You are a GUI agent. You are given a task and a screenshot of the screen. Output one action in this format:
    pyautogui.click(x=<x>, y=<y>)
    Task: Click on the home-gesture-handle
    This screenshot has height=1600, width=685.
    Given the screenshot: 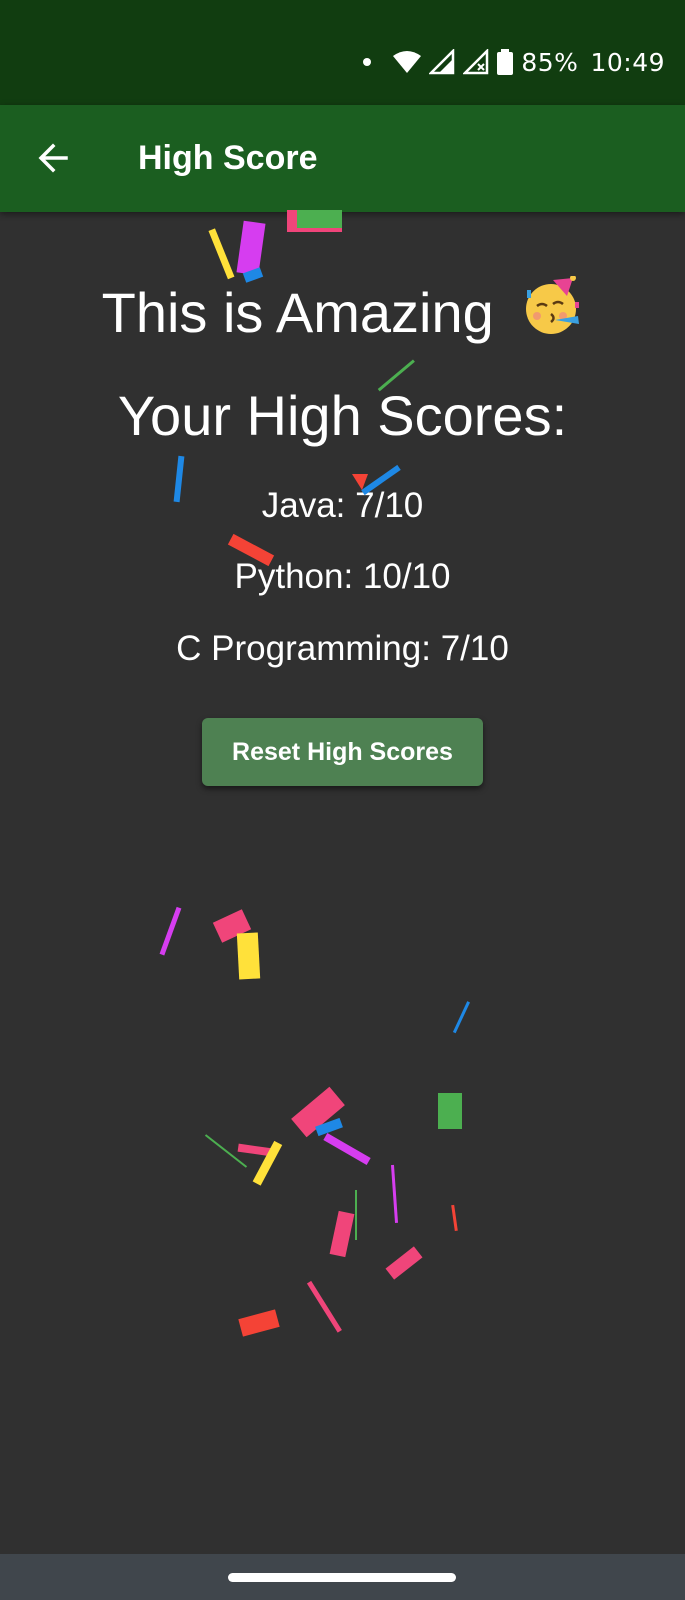 What is the action you would take?
    pyautogui.click(x=342, y=1577)
    